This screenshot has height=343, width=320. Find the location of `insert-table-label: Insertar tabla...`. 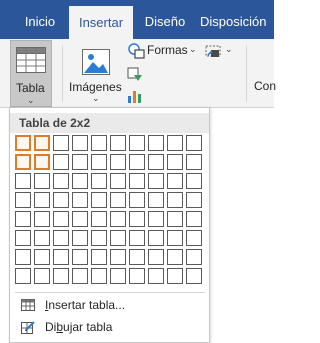

insert-table-label: Insertar tabla... is located at coordinates (85, 305).